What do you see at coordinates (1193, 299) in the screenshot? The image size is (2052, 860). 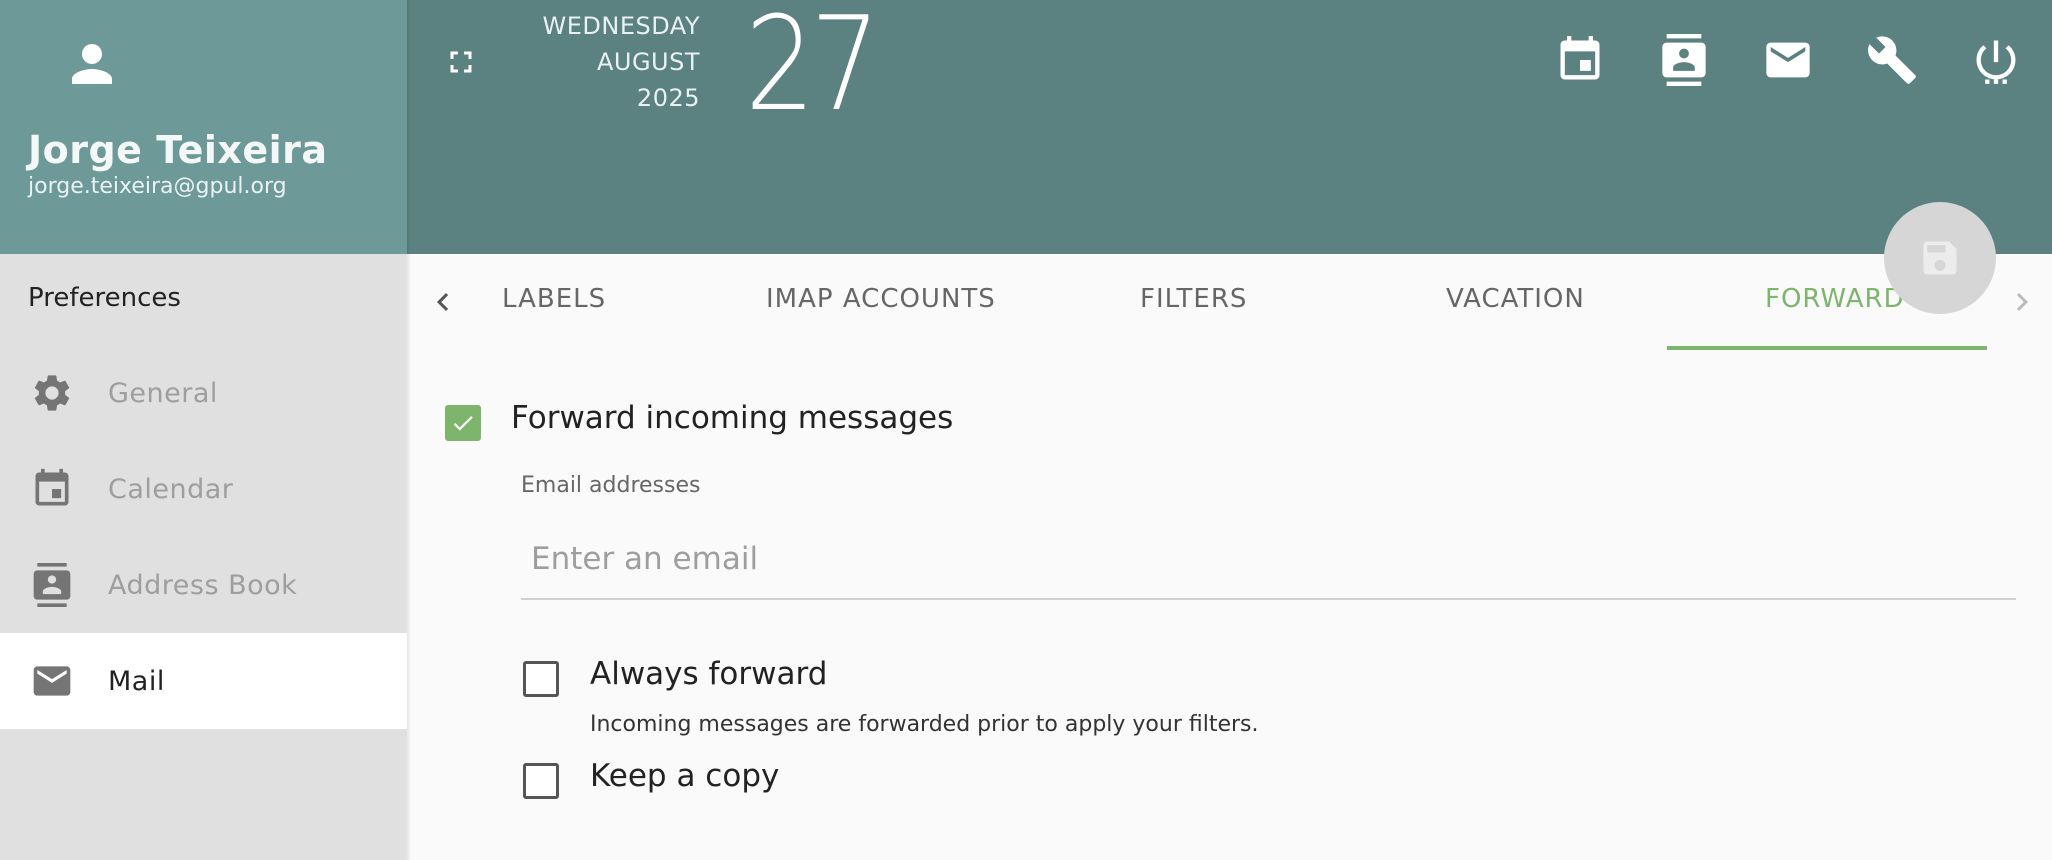 I see `tab-filters: FILTERS` at bounding box center [1193, 299].